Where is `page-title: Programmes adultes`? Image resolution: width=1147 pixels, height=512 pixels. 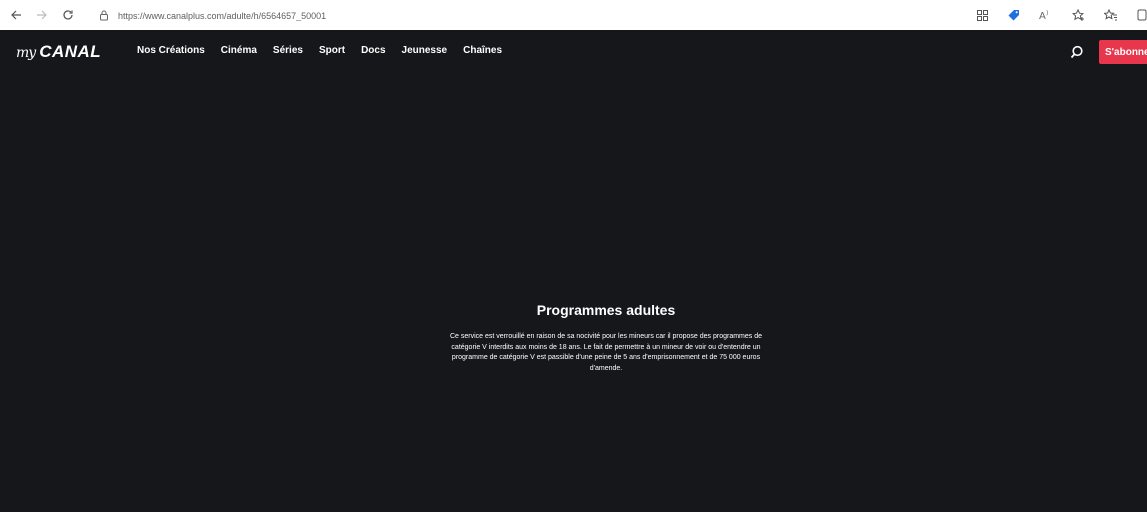
page-title: Programmes adultes is located at coordinates (606, 310).